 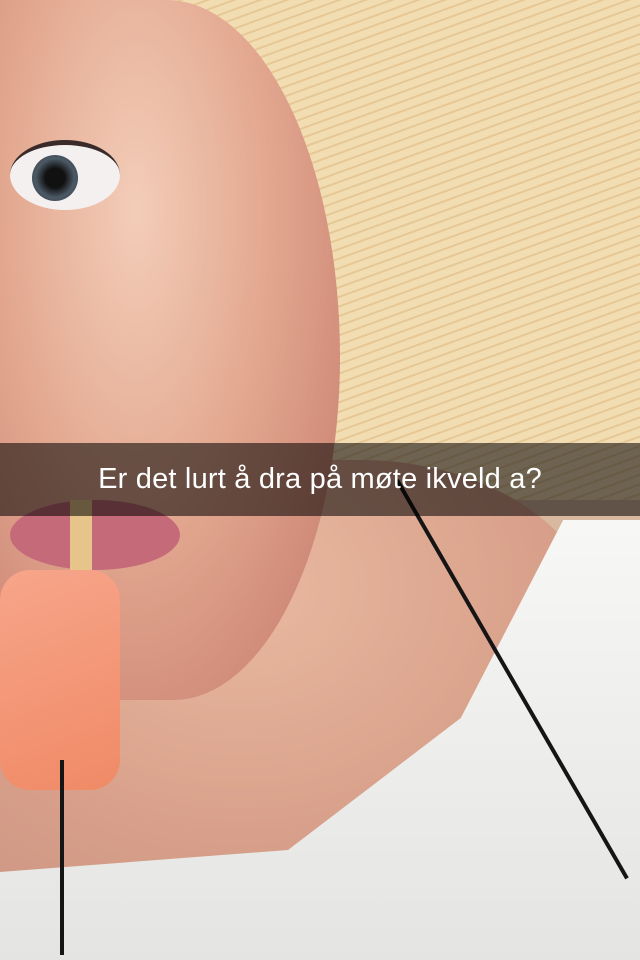 What do you see at coordinates (62, 857) in the screenshot?
I see `necklace-cord-left` at bounding box center [62, 857].